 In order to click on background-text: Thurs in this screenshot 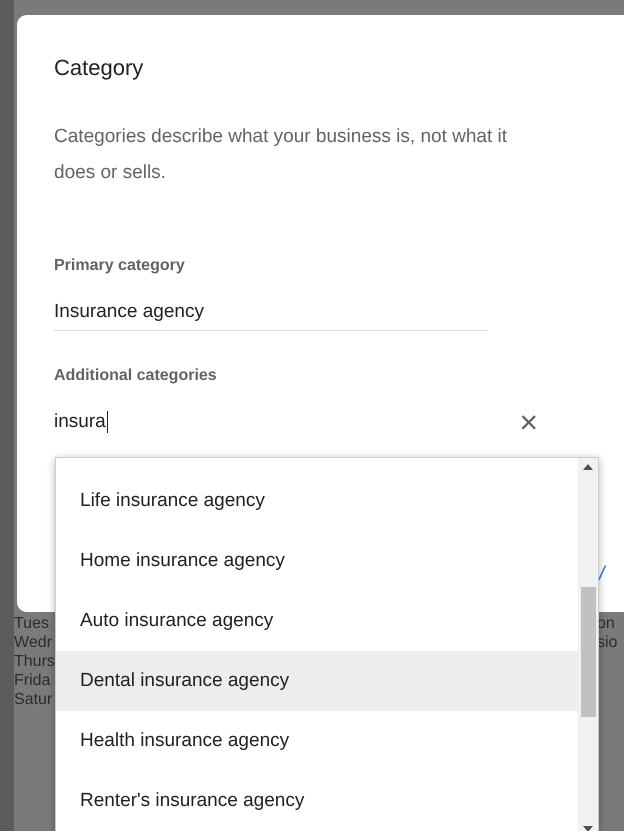, I will do `click(34, 661)`.